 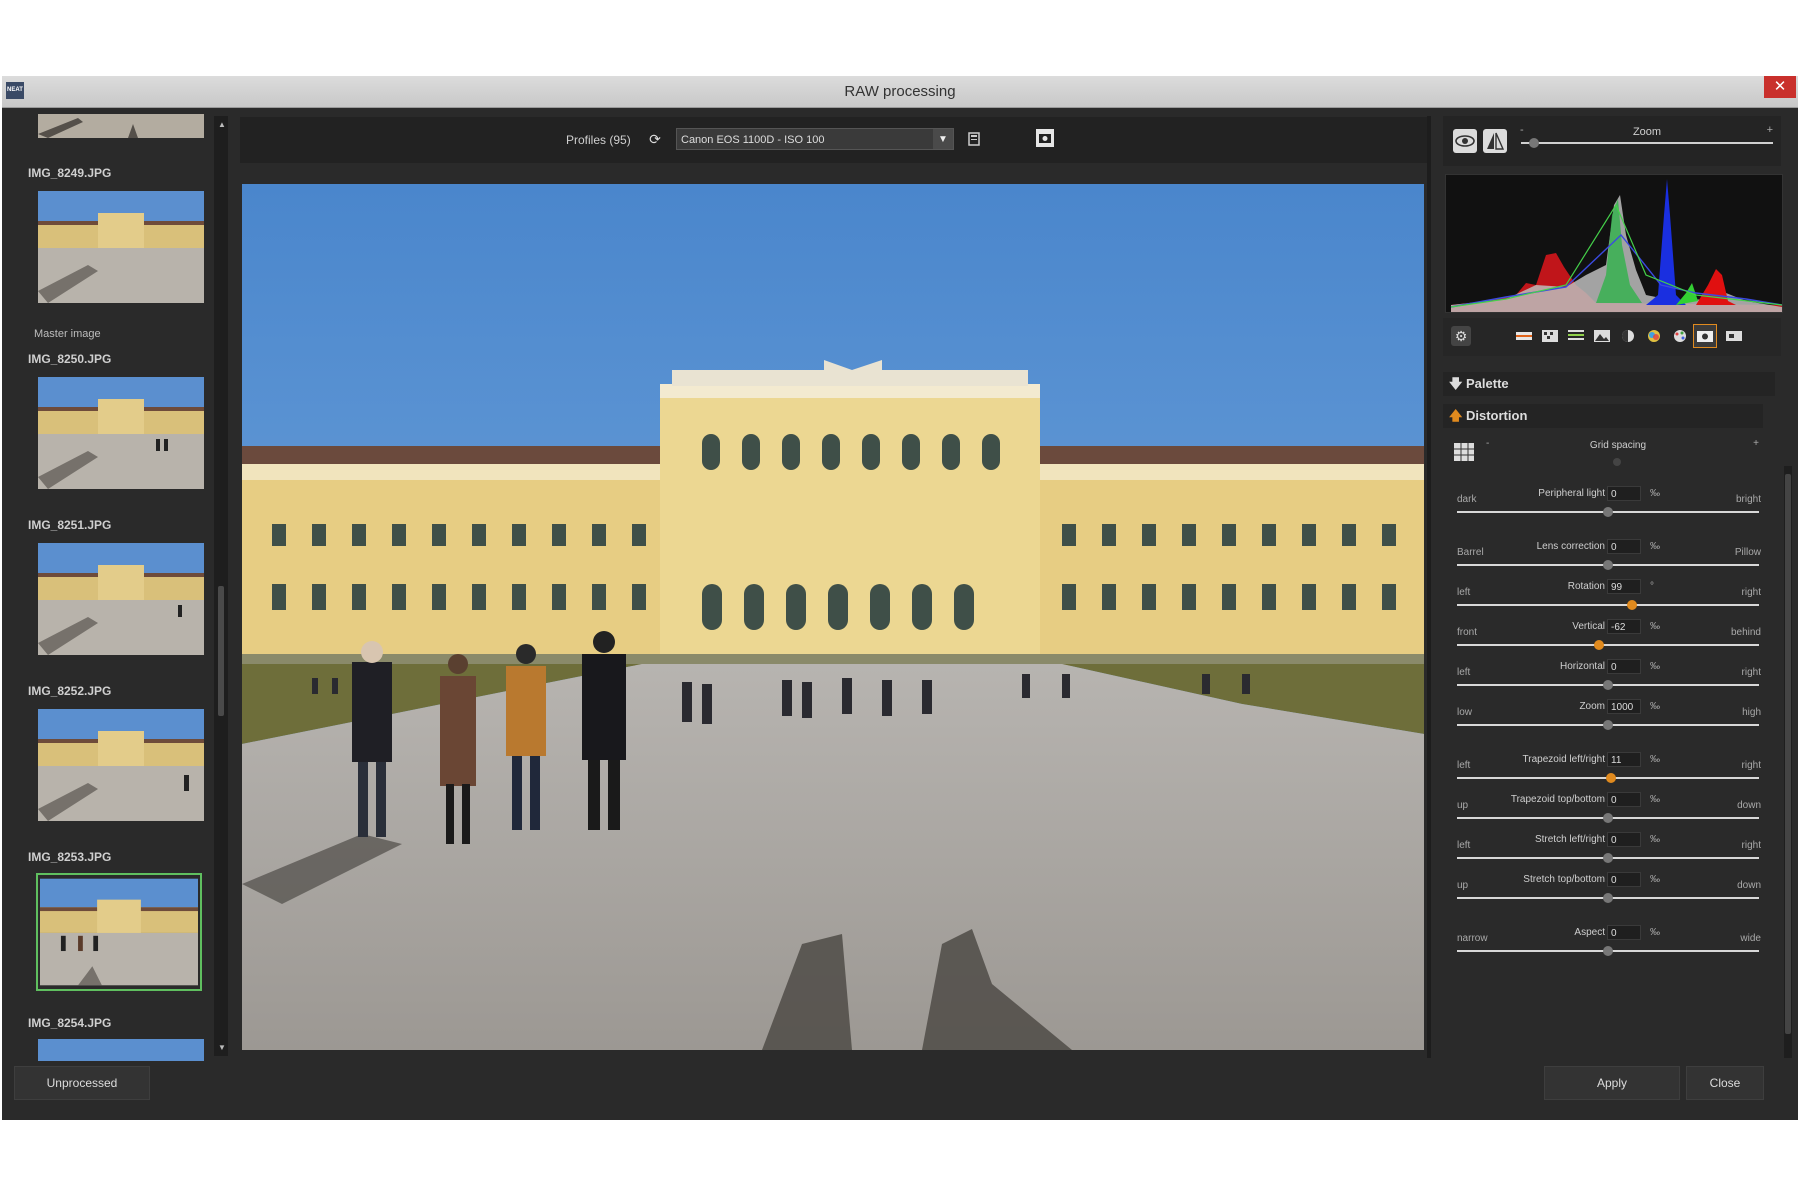 What do you see at coordinates (1612, 141) in the screenshot?
I see `zoom-bar: - Zoom +` at bounding box center [1612, 141].